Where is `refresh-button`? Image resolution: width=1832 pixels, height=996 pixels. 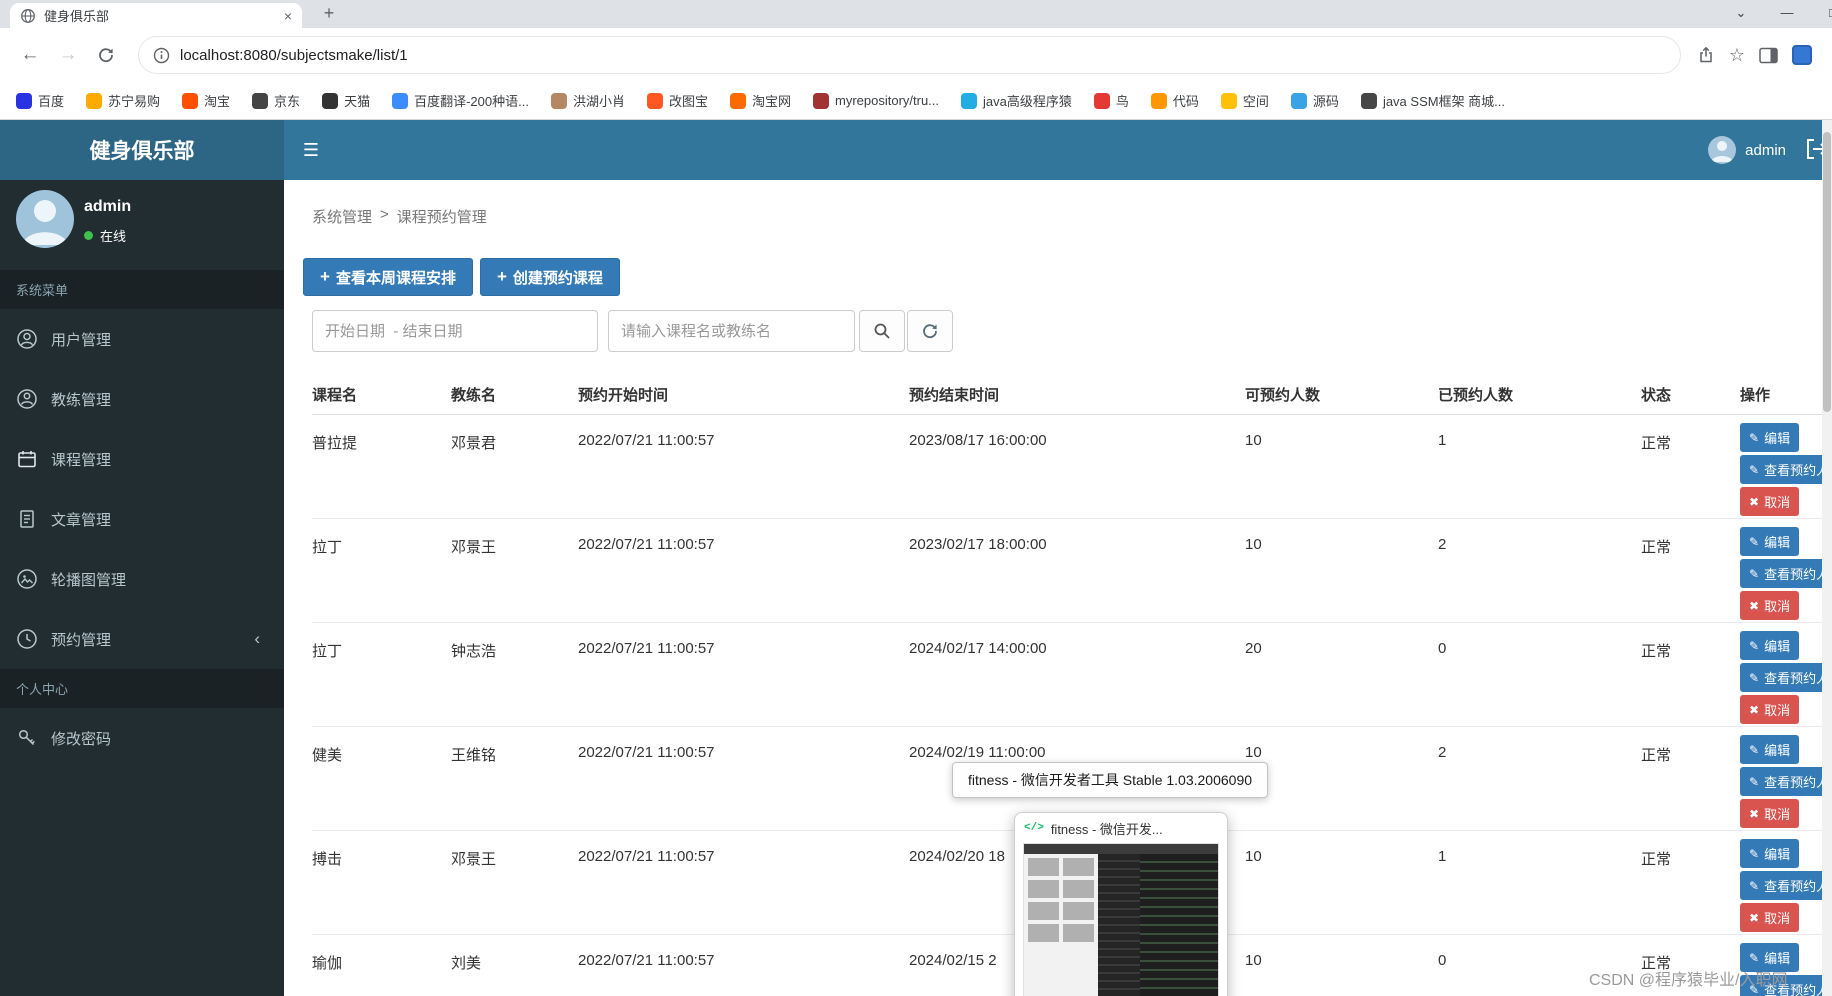
refresh-button is located at coordinates (930, 331).